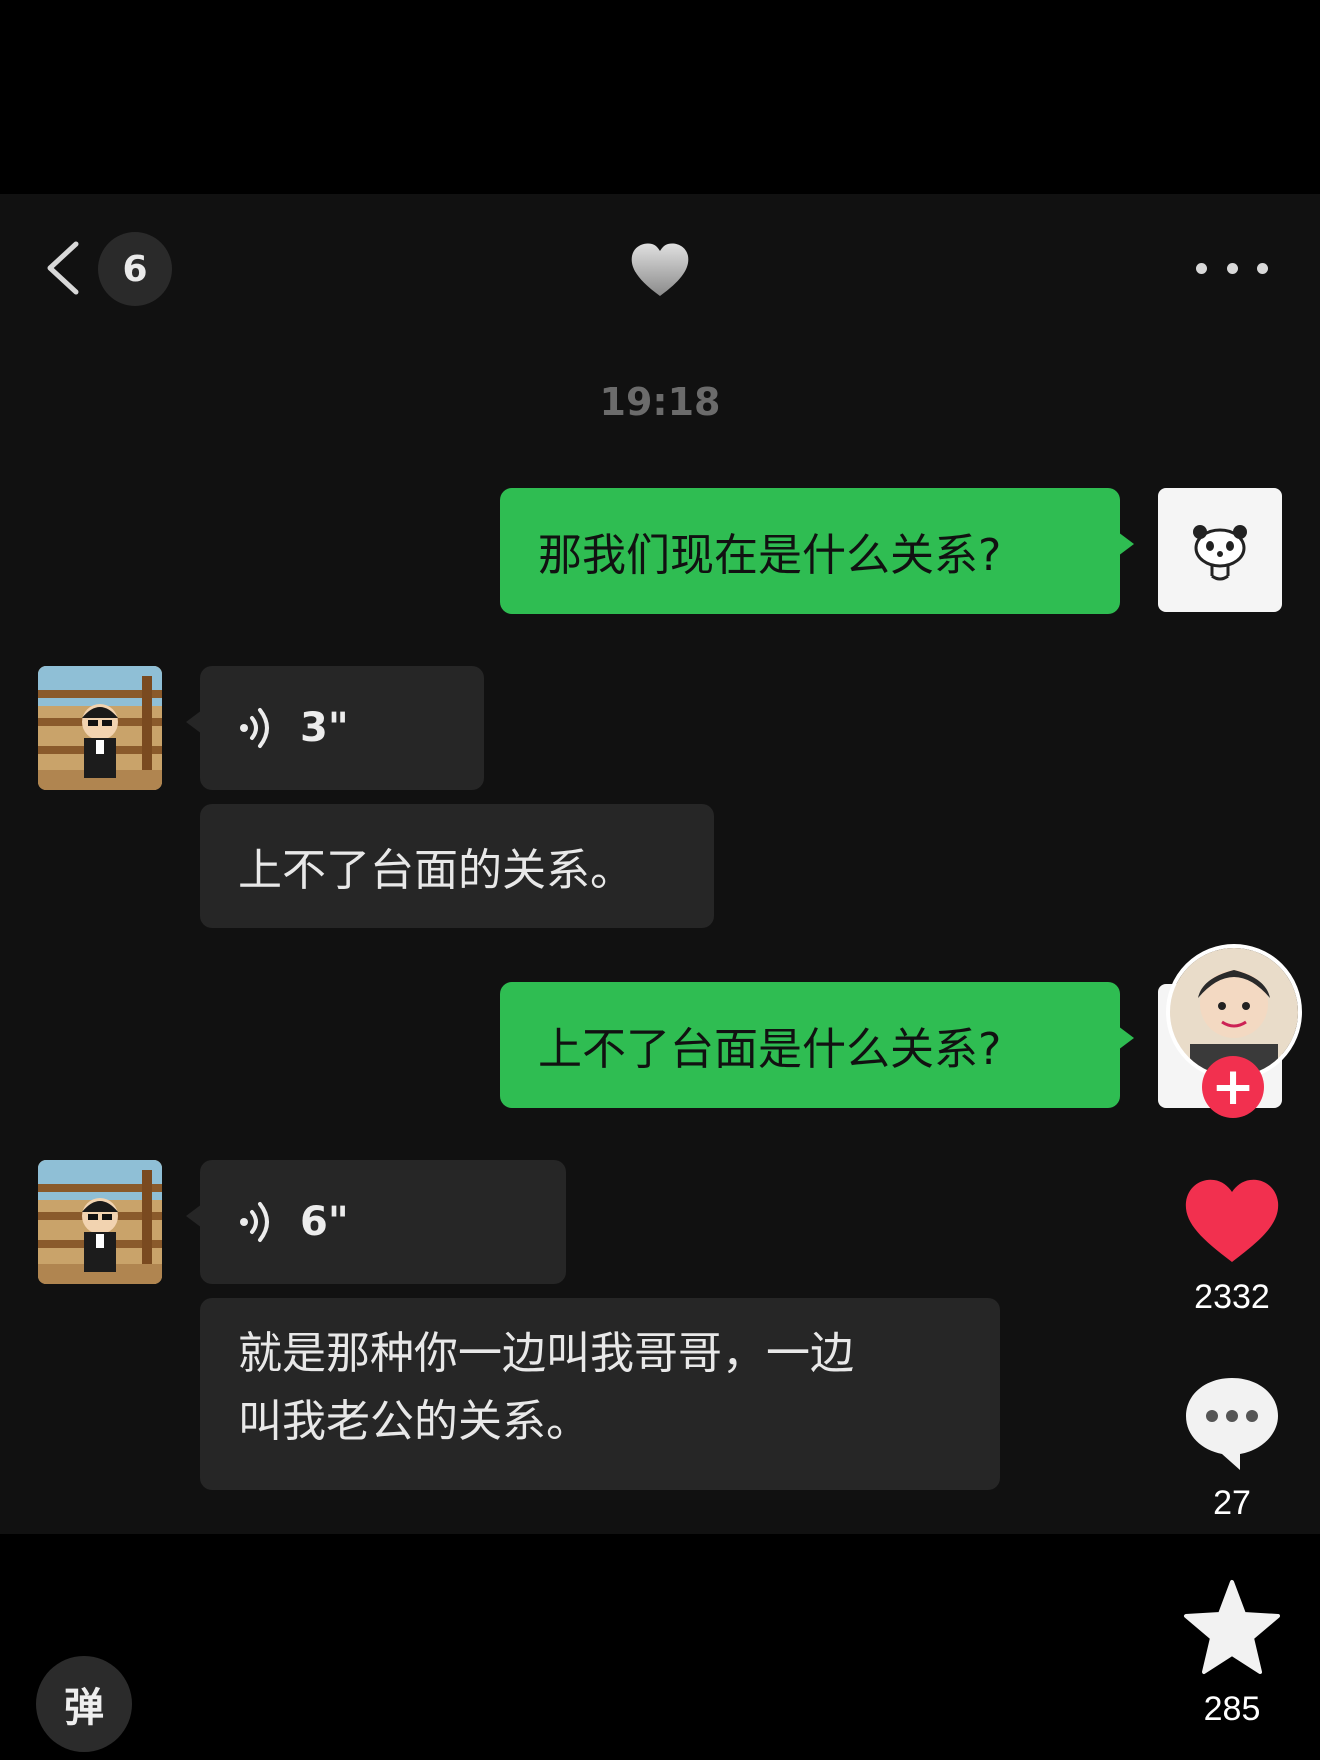 The height and width of the screenshot is (1760, 1320). Describe the element at coordinates (600, 1394) in the screenshot. I see `incoming-message-bubble: 就是那种你一边叫我哥哥，一边 叫我老公的关系。` at that location.